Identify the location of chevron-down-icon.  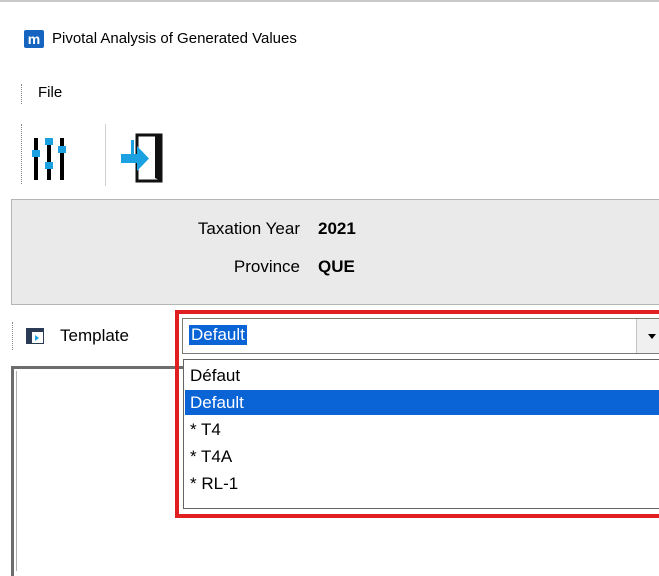
(652, 336).